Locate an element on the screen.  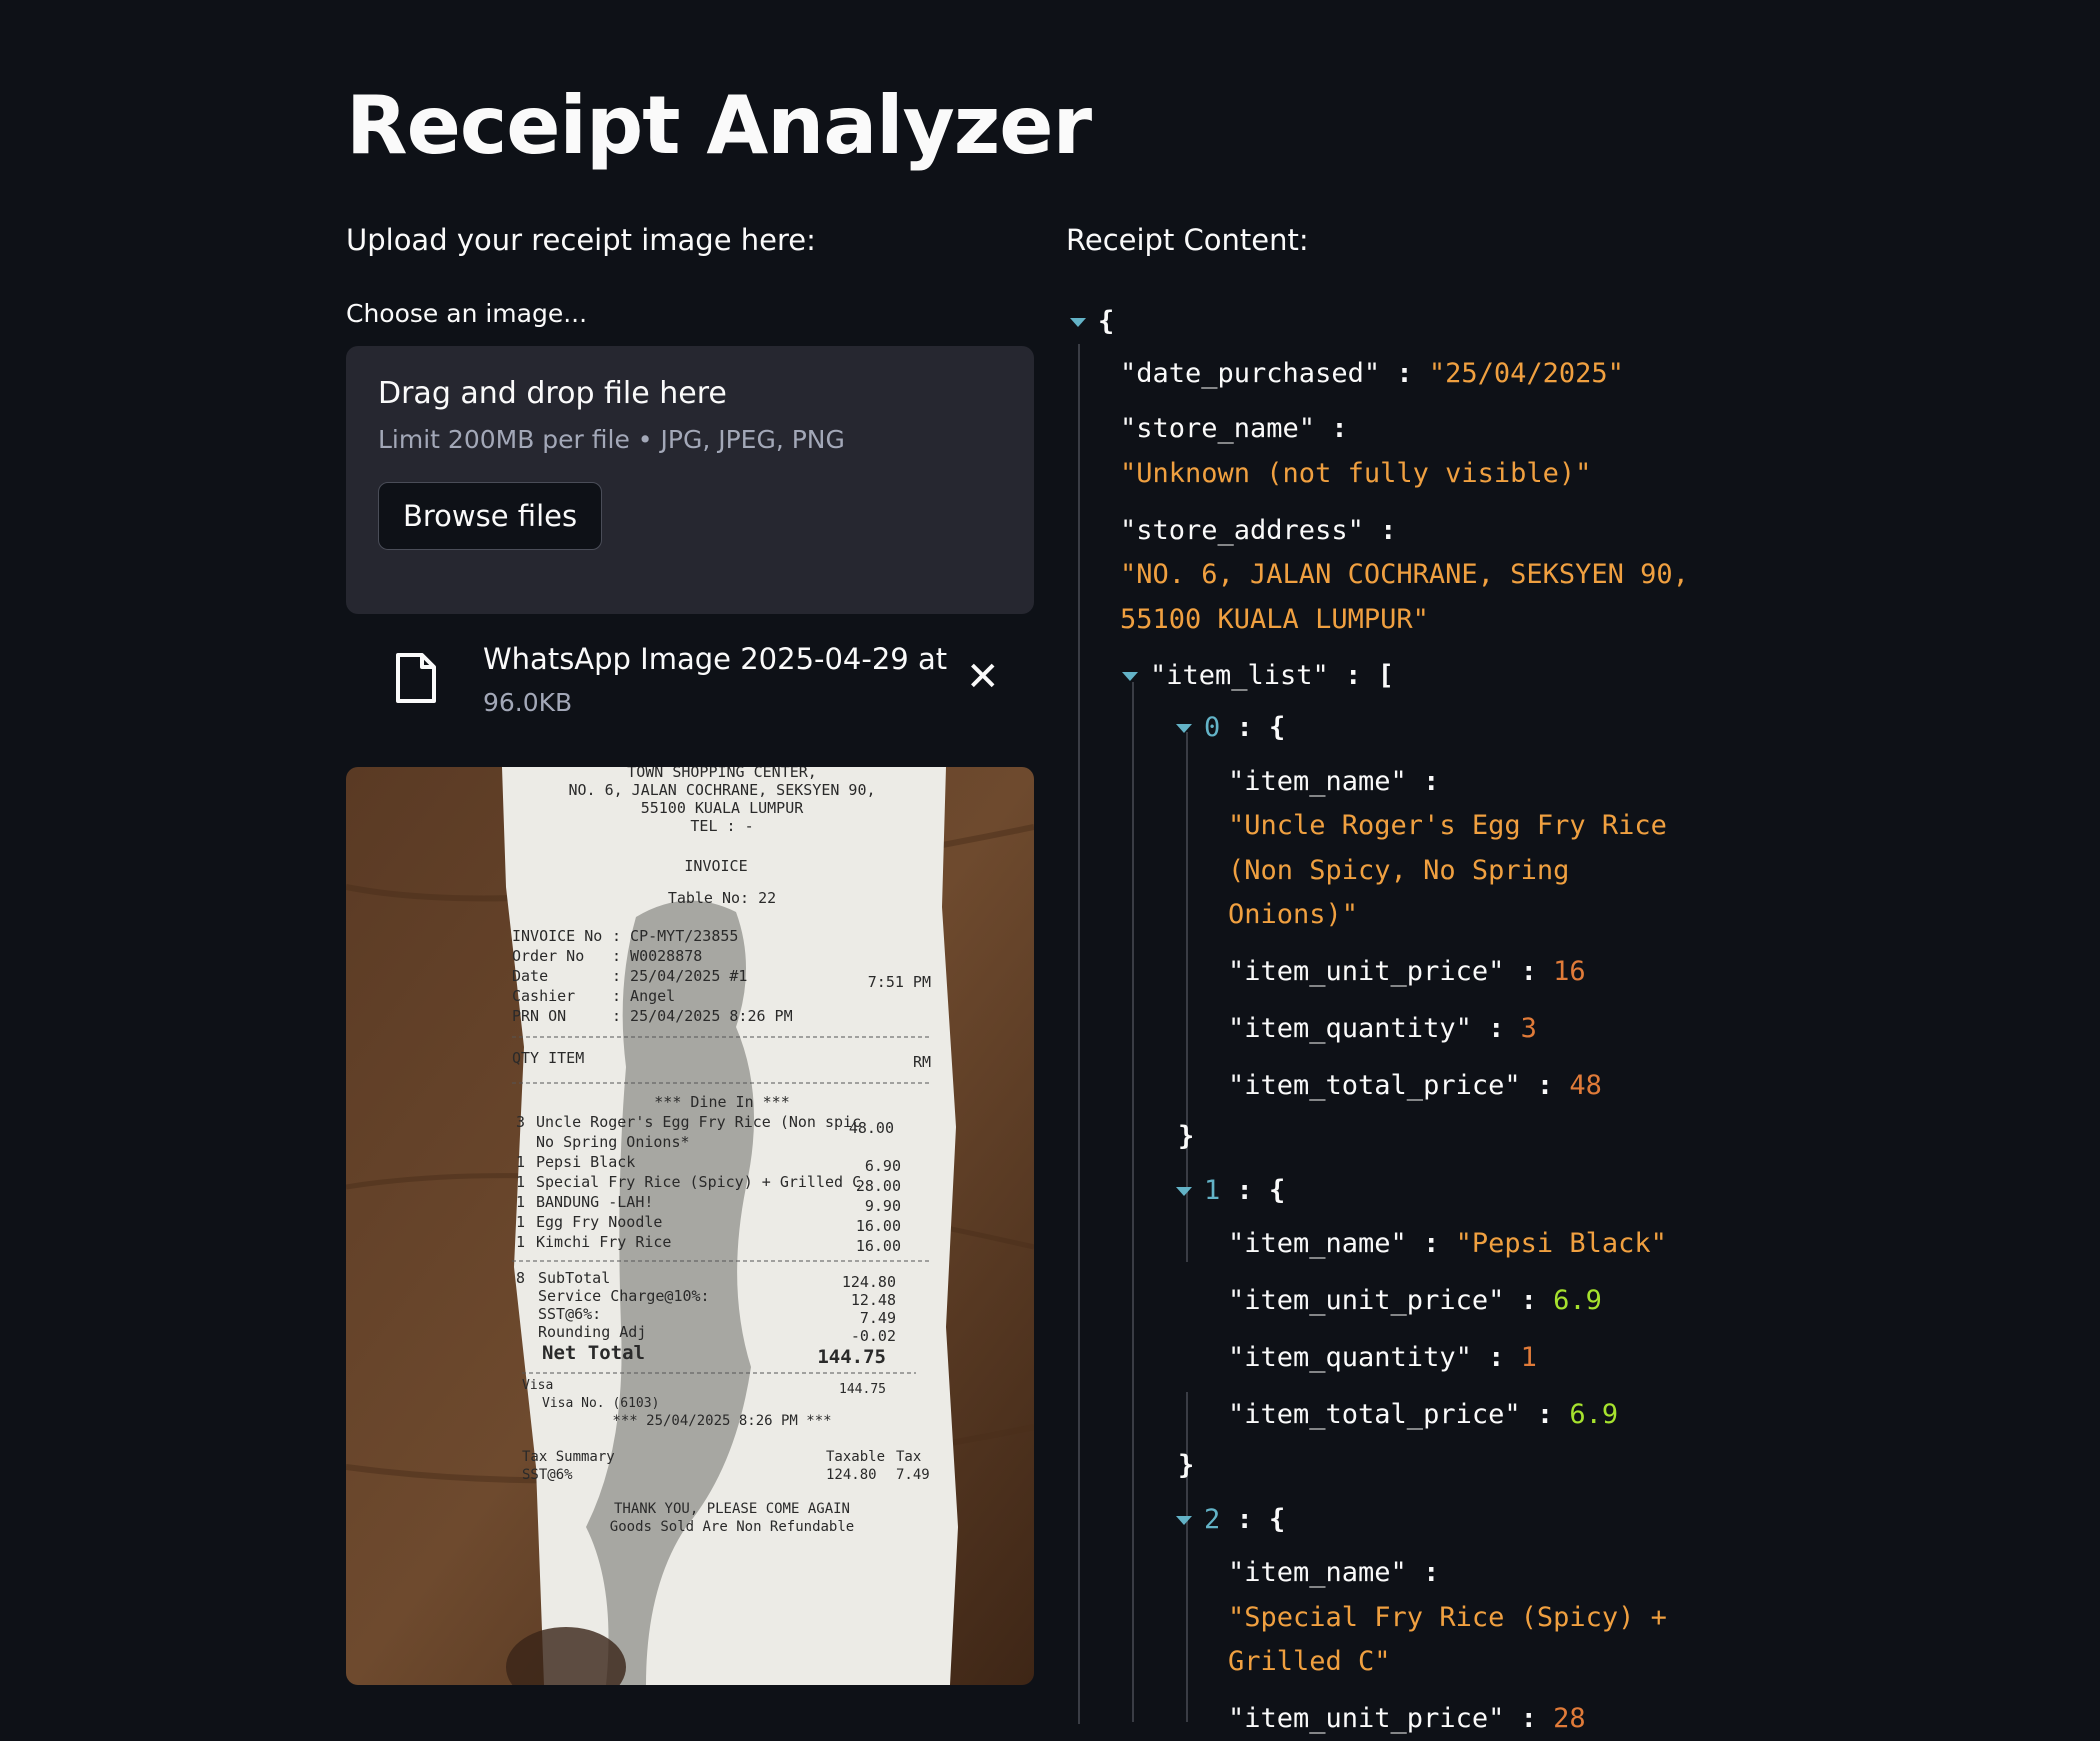
svg-text: Service Charge@10%: is located at coordinates (624, 1296).